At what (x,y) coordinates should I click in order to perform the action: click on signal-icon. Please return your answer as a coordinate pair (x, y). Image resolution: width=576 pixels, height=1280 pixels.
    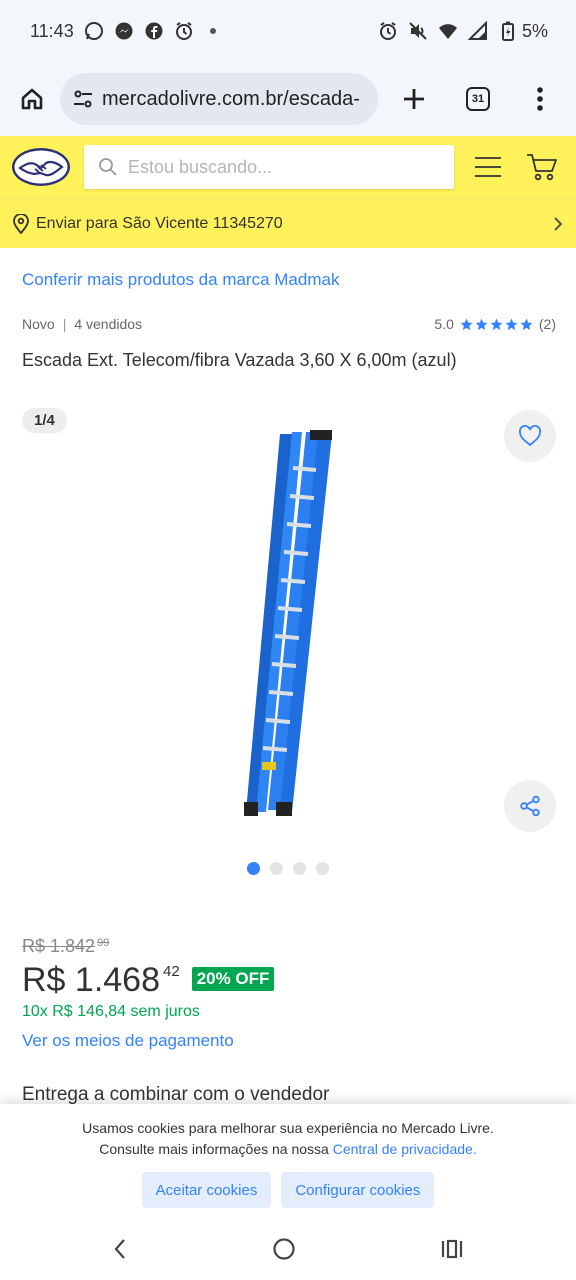
    Looking at the image, I should click on (477, 31).